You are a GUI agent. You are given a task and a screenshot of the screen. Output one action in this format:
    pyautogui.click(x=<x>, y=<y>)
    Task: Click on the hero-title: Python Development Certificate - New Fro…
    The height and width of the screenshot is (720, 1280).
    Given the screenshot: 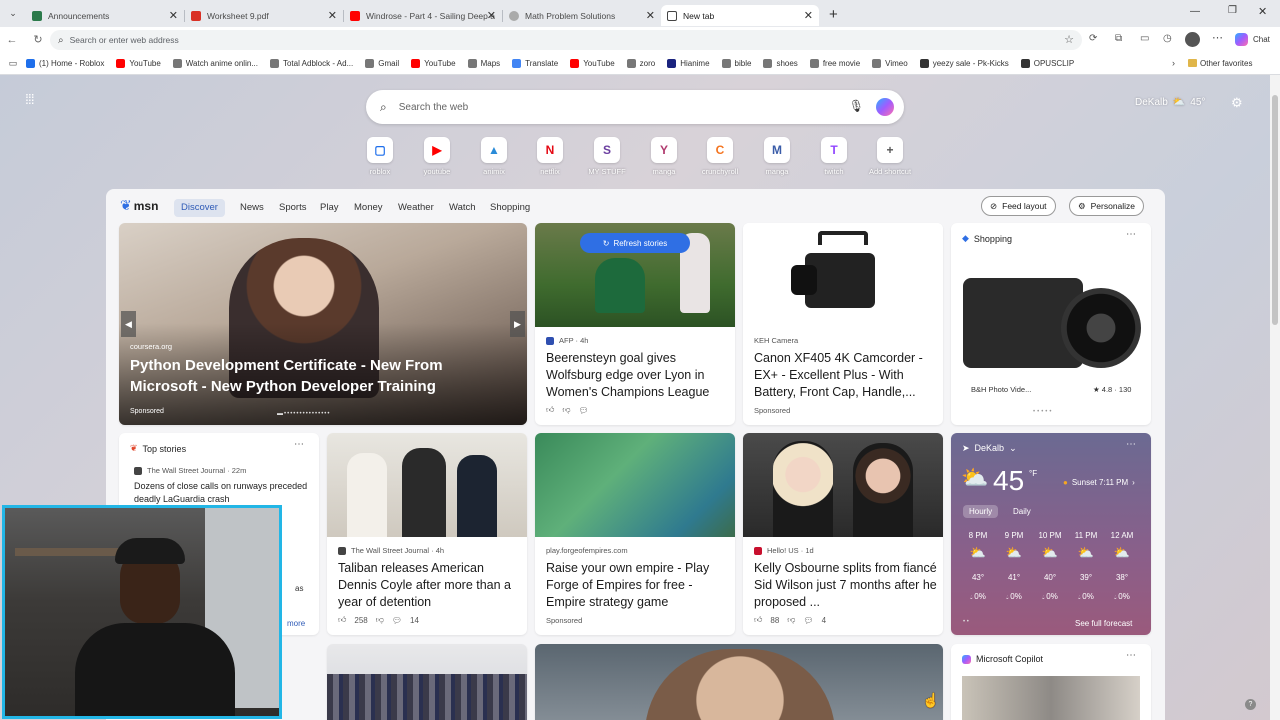 What is the action you would take?
    pyautogui.click(x=310, y=376)
    